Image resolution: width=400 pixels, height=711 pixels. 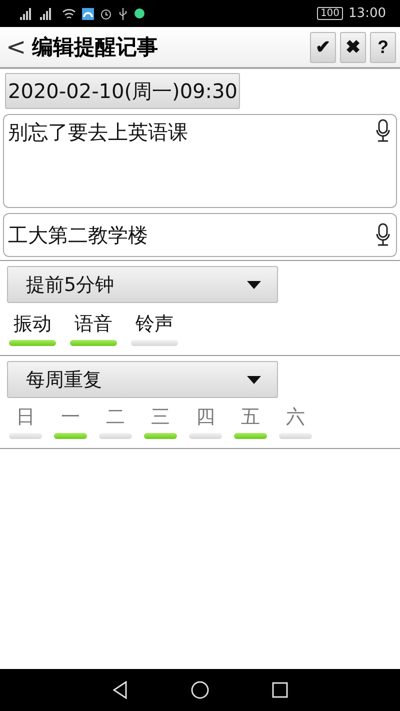 What do you see at coordinates (16, 47) in the screenshot?
I see `back-button: <` at bounding box center [16, 47].